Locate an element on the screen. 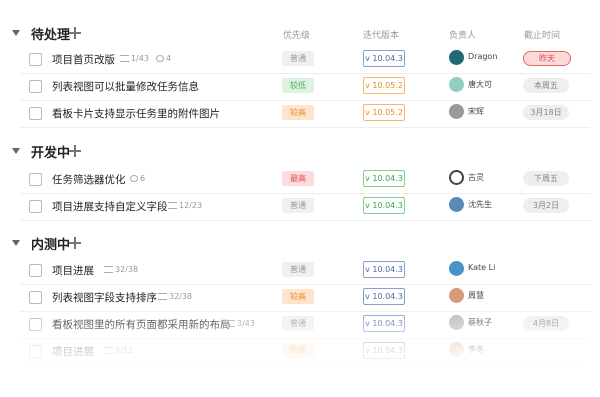  group-title: 内测中 is located at coordinates (51, 245).